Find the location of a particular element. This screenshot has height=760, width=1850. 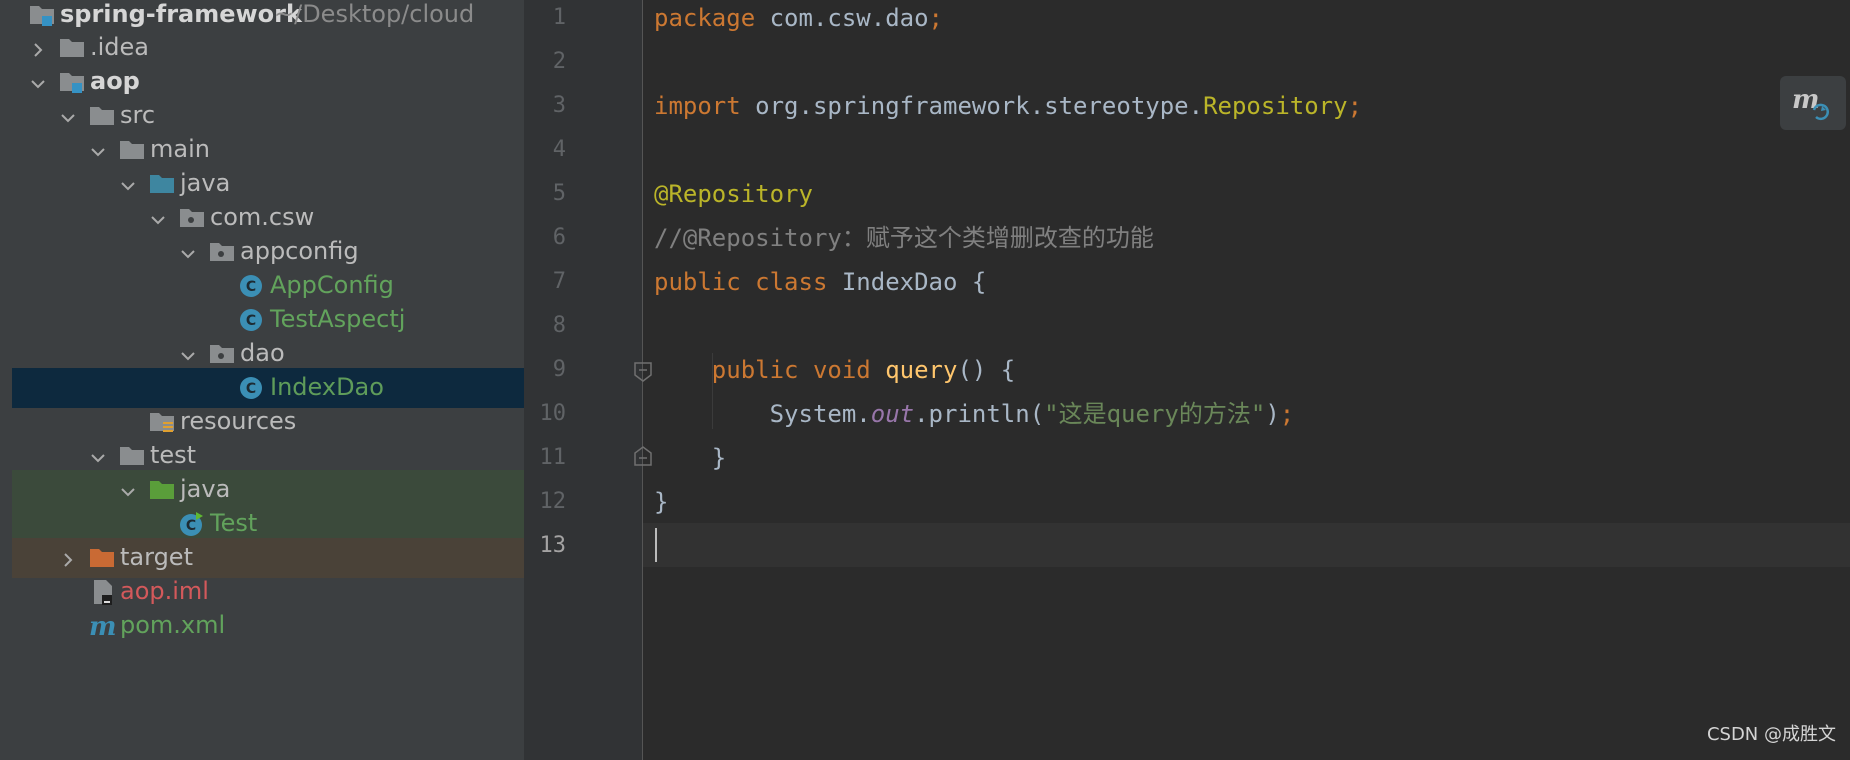

method-name: query is located at coordinates (921, 370).